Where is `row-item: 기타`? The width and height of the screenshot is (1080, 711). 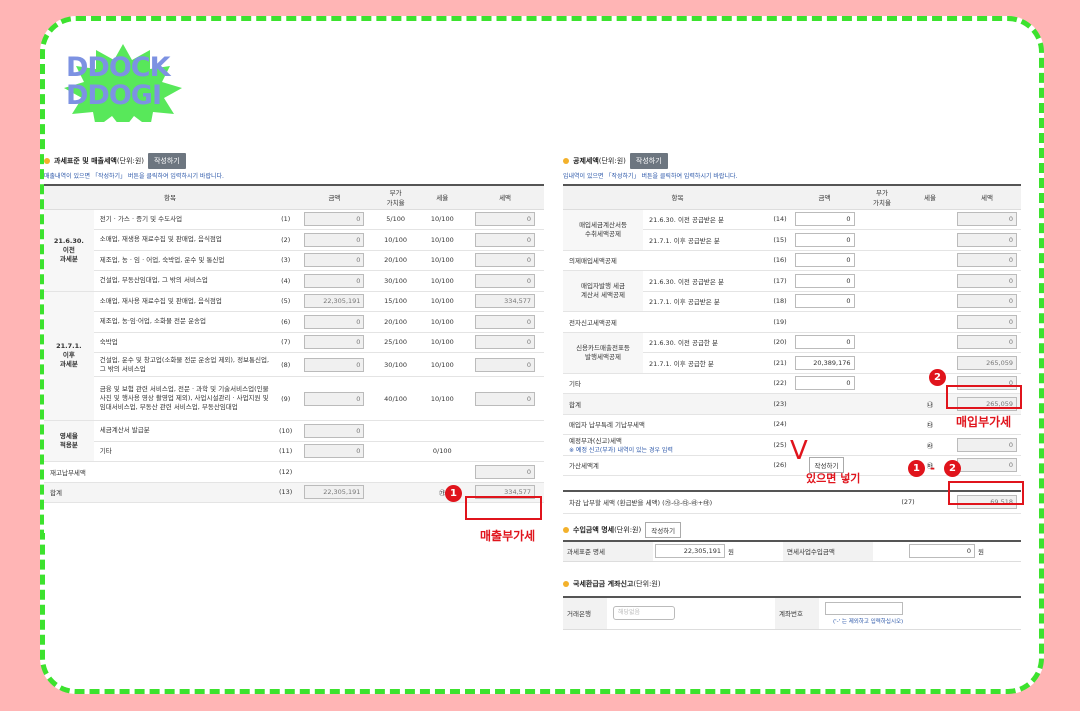
row-item: 기타 is located at coordinates (184, 451).